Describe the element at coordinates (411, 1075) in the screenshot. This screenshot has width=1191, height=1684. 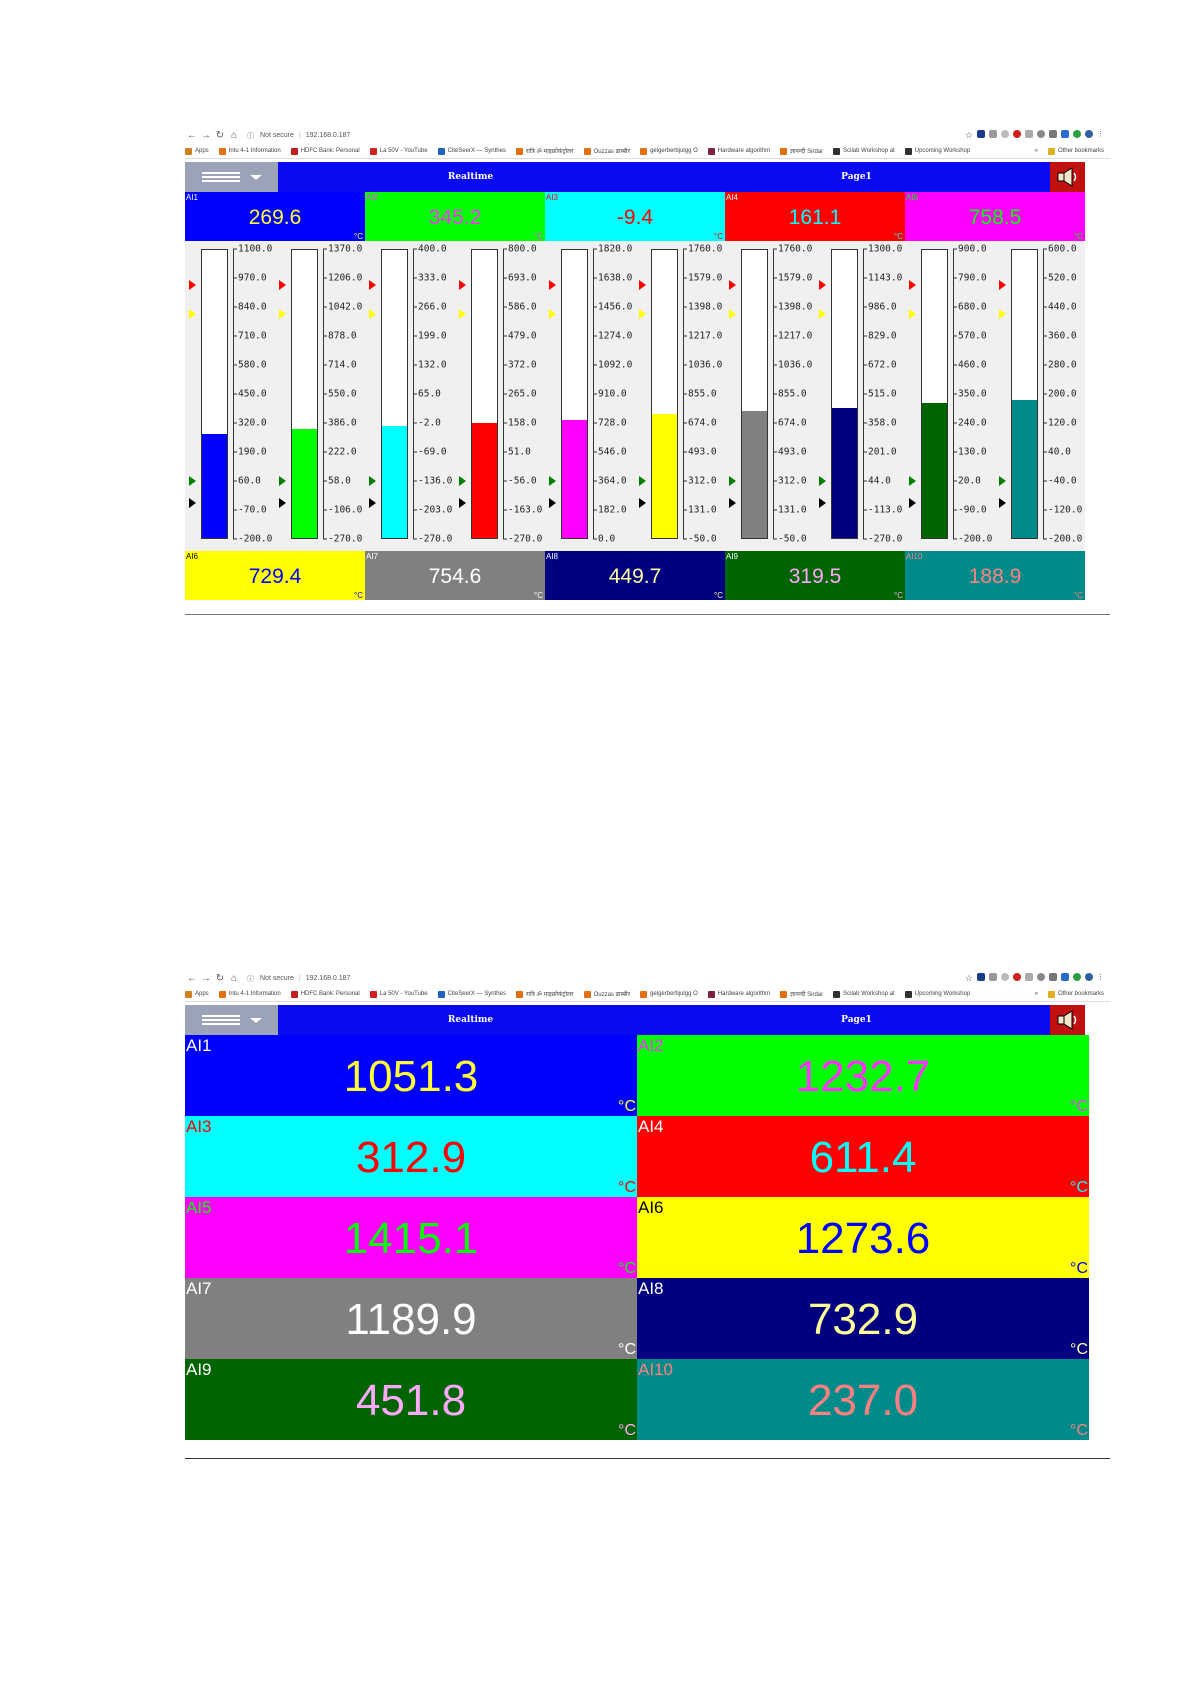
I see `channel-cell: AI1 1051.3 °C` at that location.